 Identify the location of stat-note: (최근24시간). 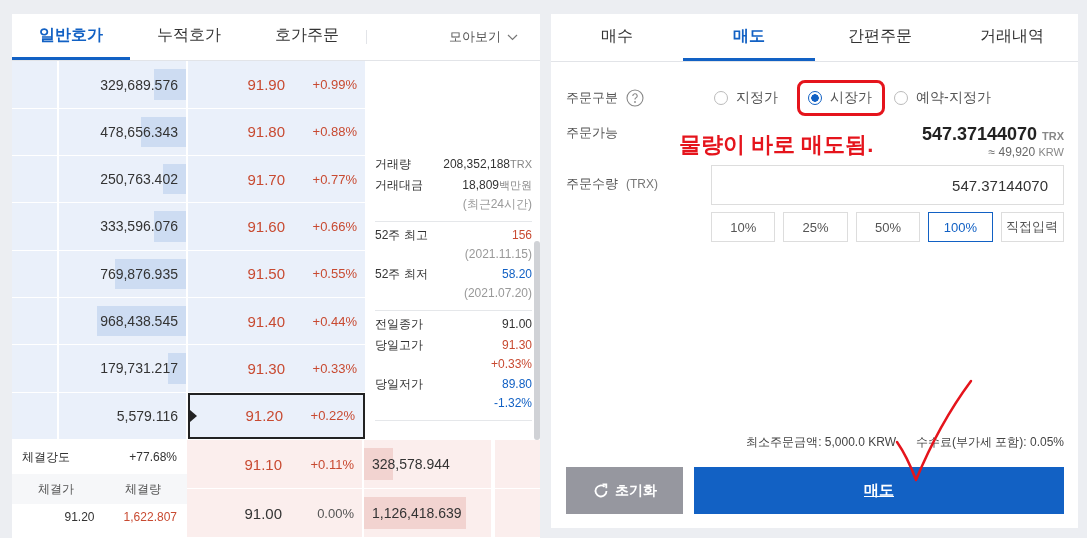
(496, 205).